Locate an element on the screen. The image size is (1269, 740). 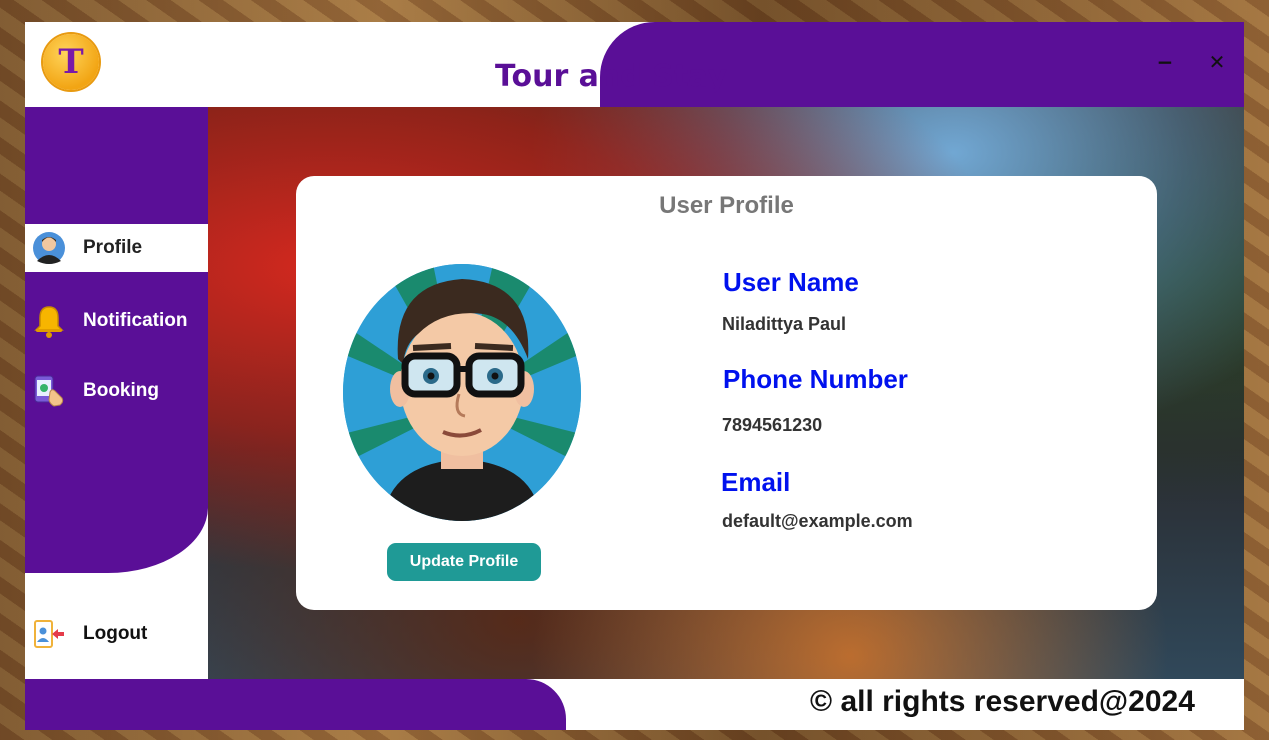
card-title: User Profile is located at coordinates (726, 205).